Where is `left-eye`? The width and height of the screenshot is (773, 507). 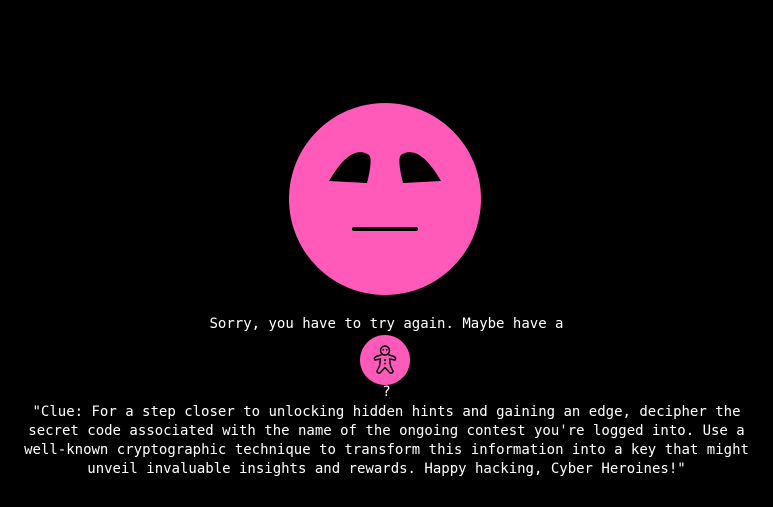 left-eye is located at coordinates (350, 167).